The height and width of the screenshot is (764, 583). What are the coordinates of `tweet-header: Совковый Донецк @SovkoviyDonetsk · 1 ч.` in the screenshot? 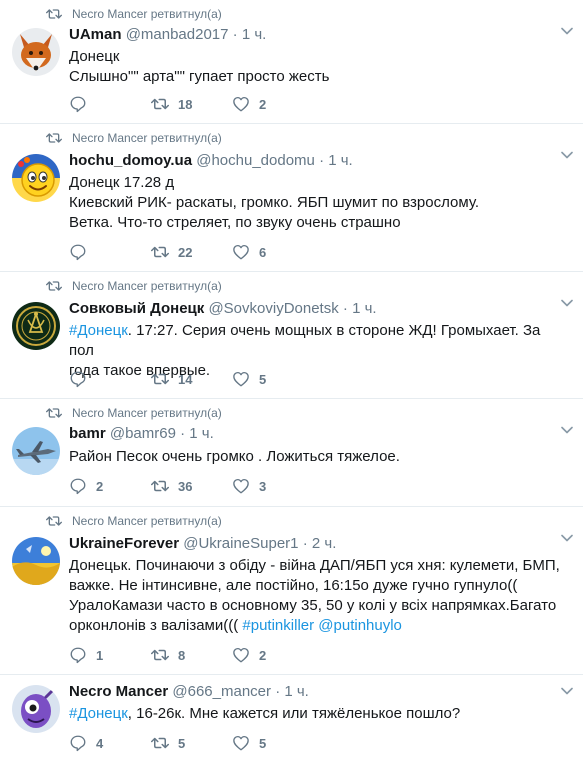 It's located at (223, 308).